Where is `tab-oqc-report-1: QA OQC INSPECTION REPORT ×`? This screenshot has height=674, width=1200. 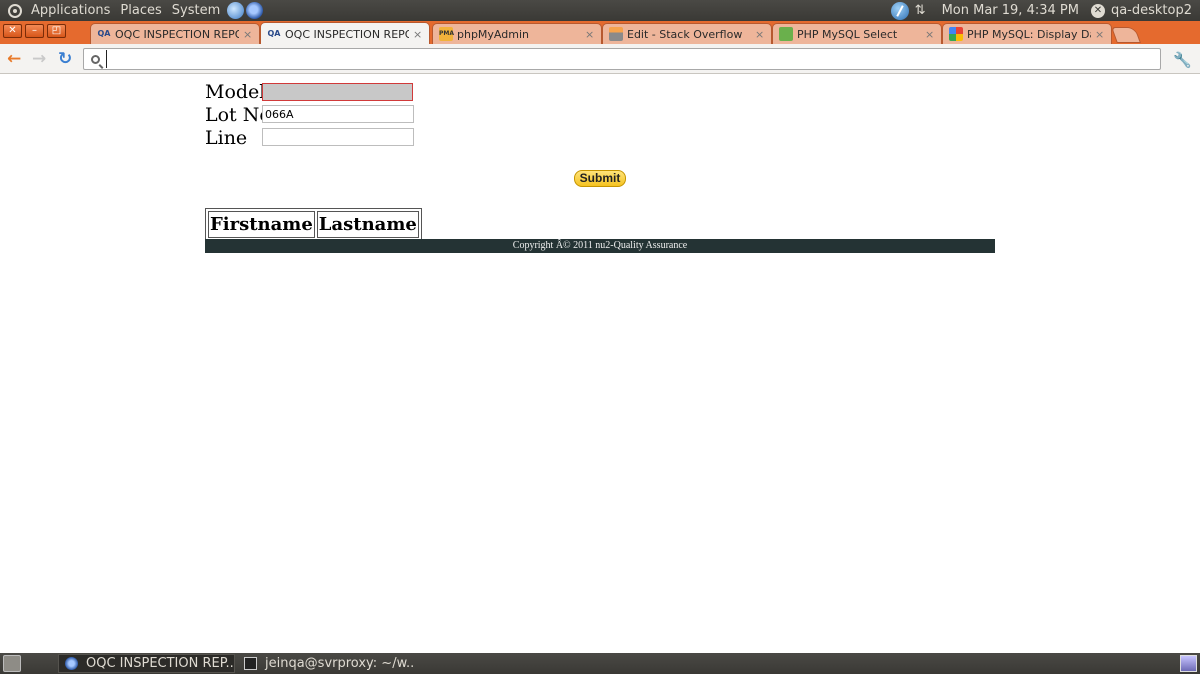 tab-oqc-report-1: QA OQC INSPECTION REPORT × is located at coordinates (175, 33).